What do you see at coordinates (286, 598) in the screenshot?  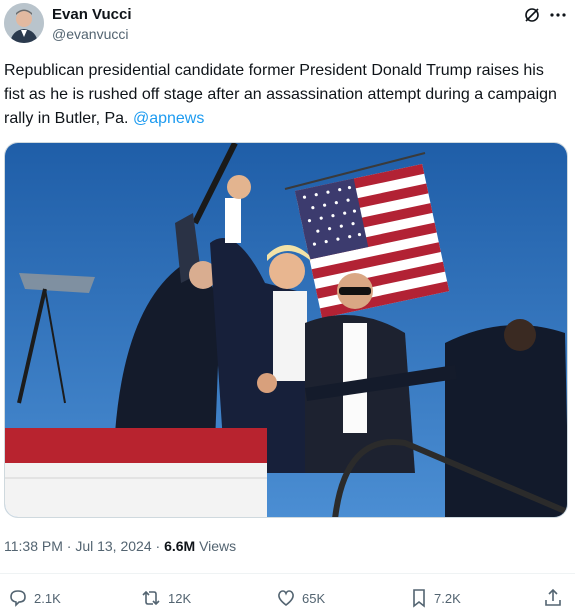 I see `like-icon` at bounding box center [286, 598].